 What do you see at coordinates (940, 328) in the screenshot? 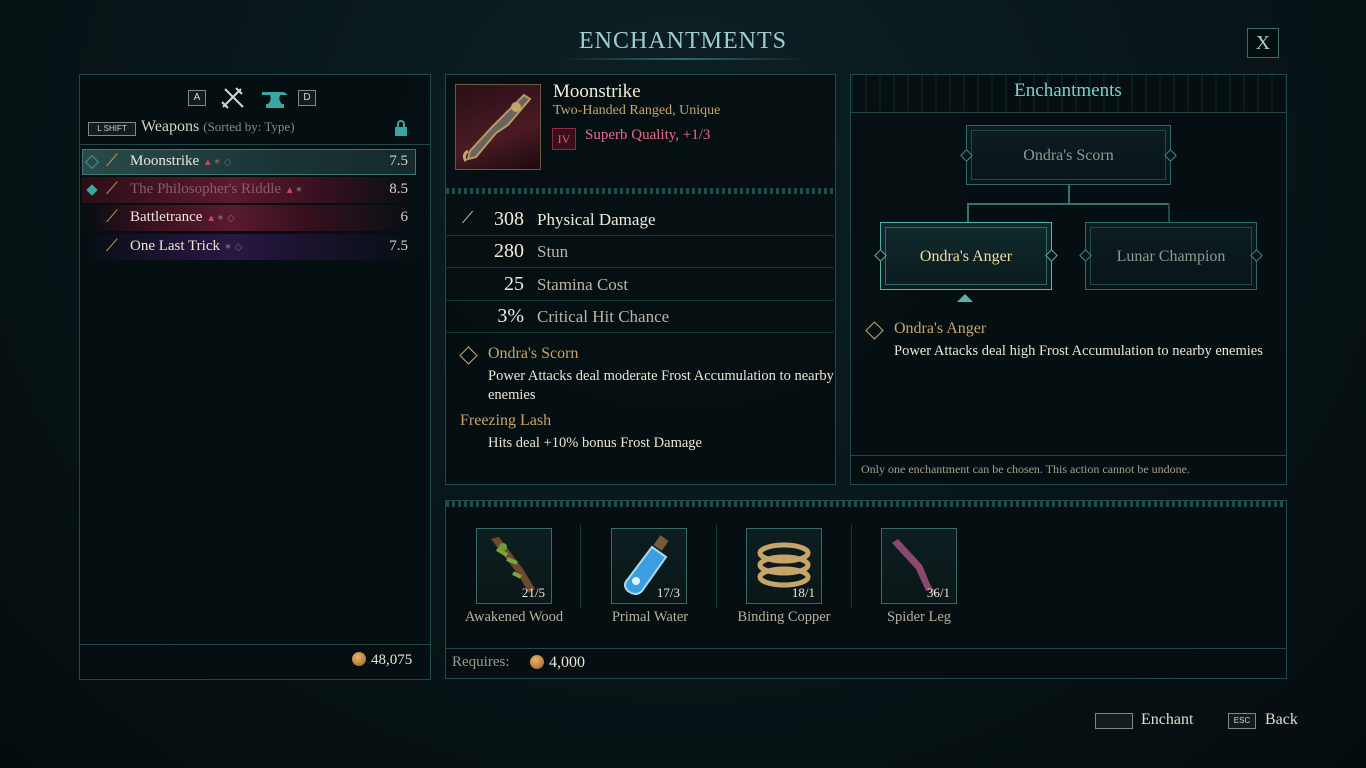
I see `selected-enchant-name: Ondra's Anger` at bounding box center [940, 328].